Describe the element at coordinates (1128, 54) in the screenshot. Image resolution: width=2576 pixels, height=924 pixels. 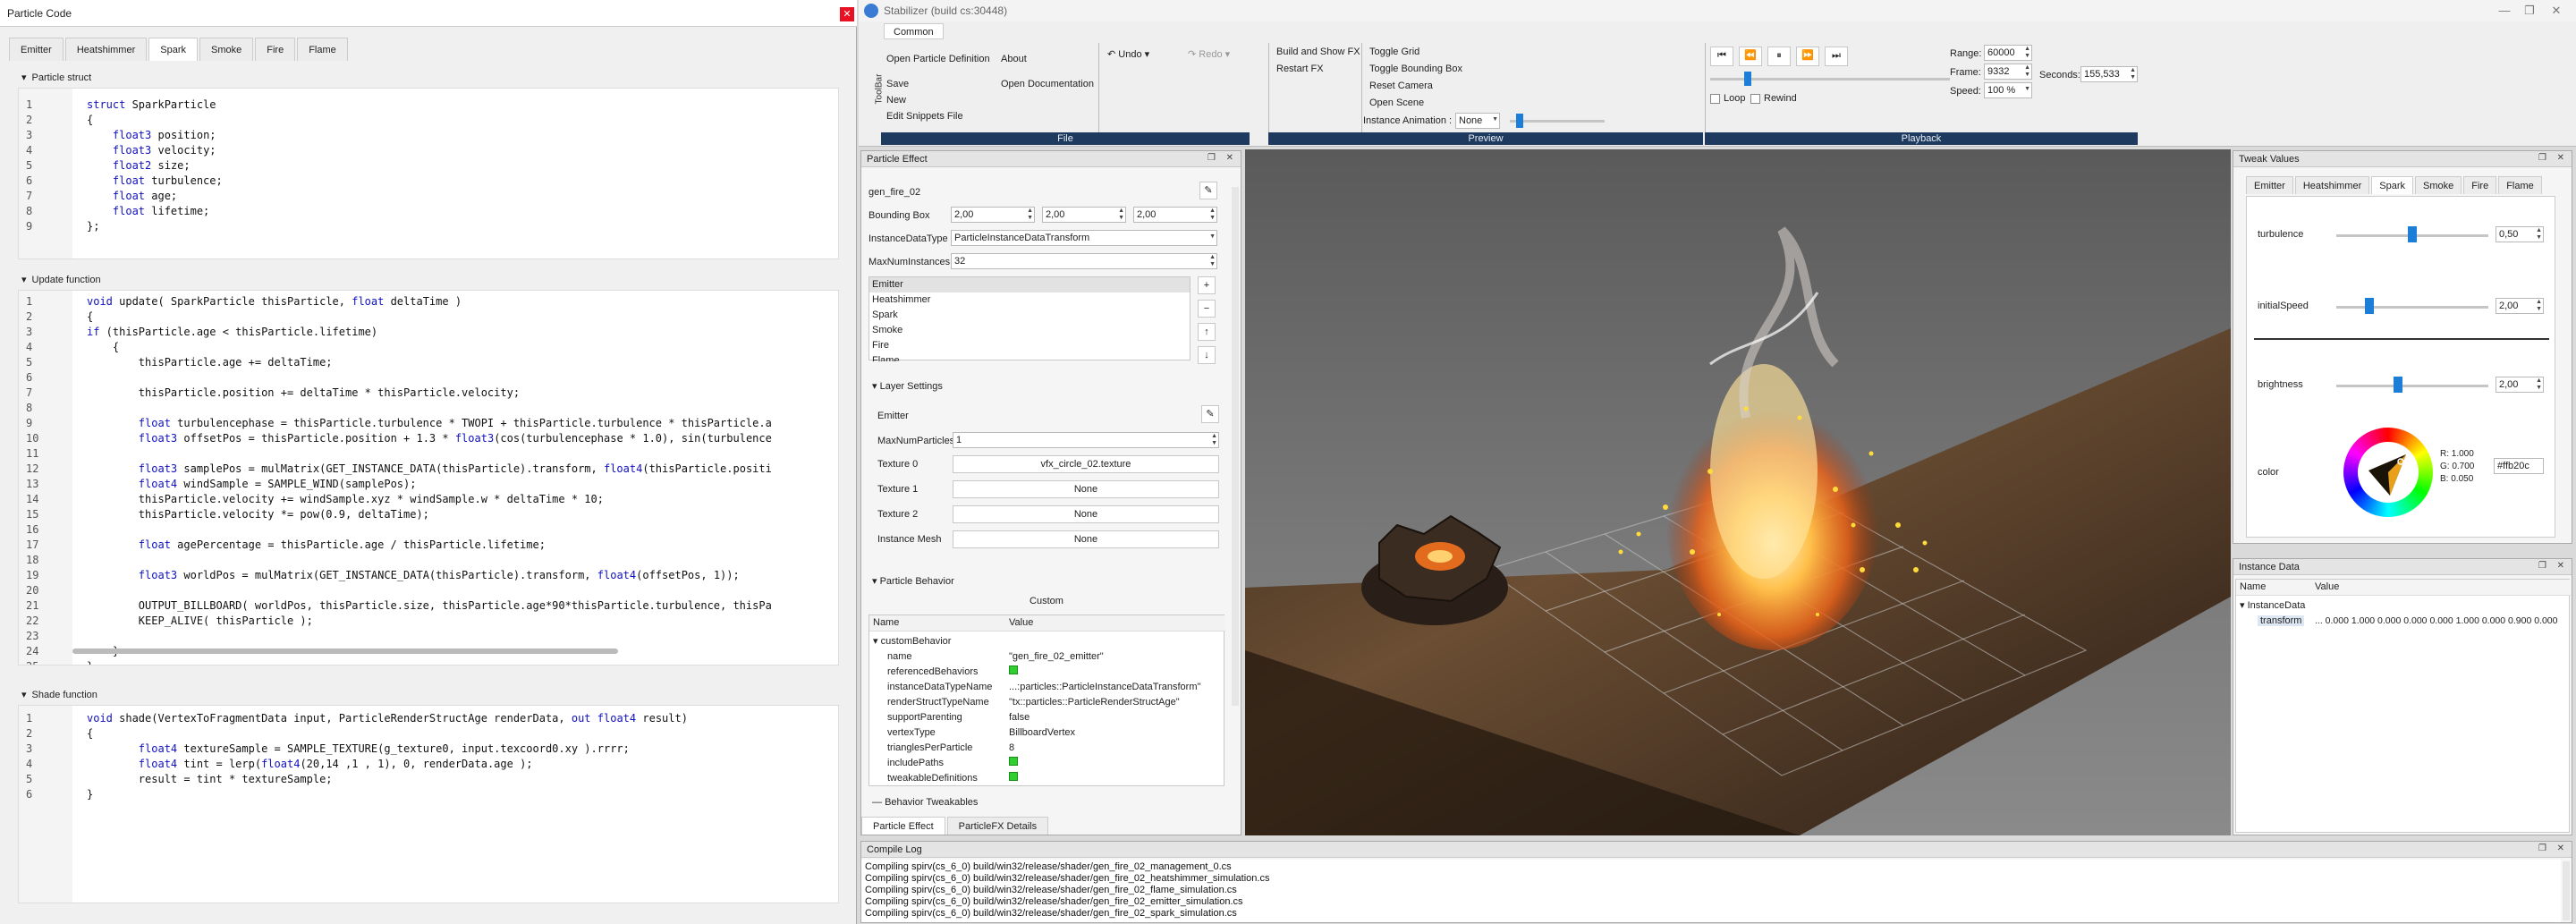
I see `undo-button: ↶ Undo ▾` at that location.